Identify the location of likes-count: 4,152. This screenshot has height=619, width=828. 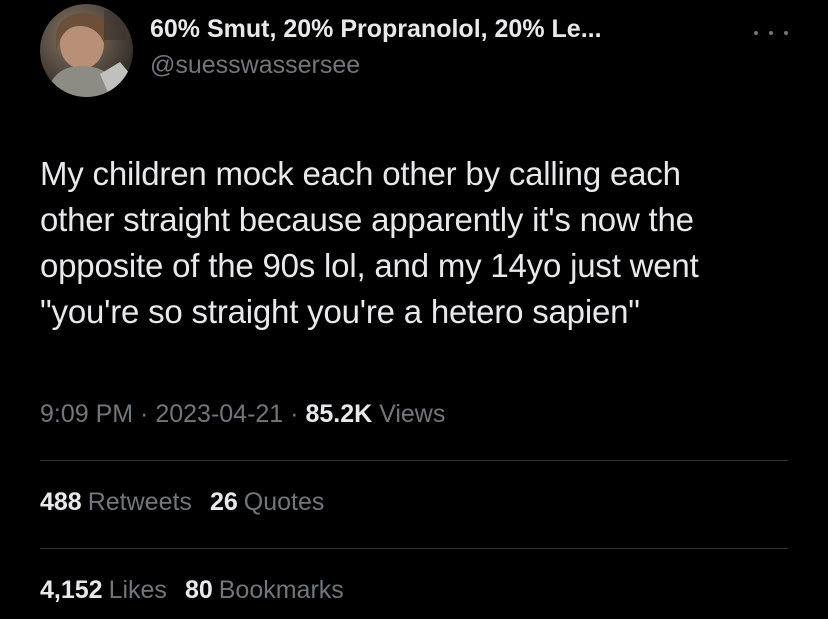
(71, 590).